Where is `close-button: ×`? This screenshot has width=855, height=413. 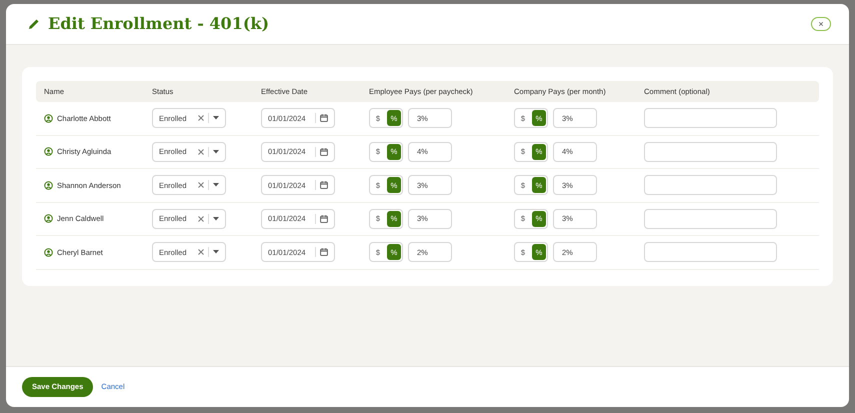 close-button: × is located at coordinates (821, 24).